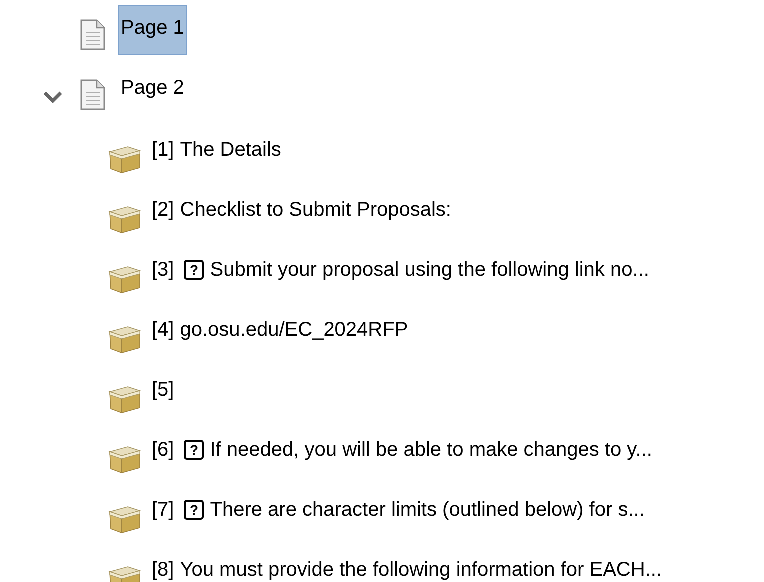  I want to click on tag-index: [6], so click(163, 450).